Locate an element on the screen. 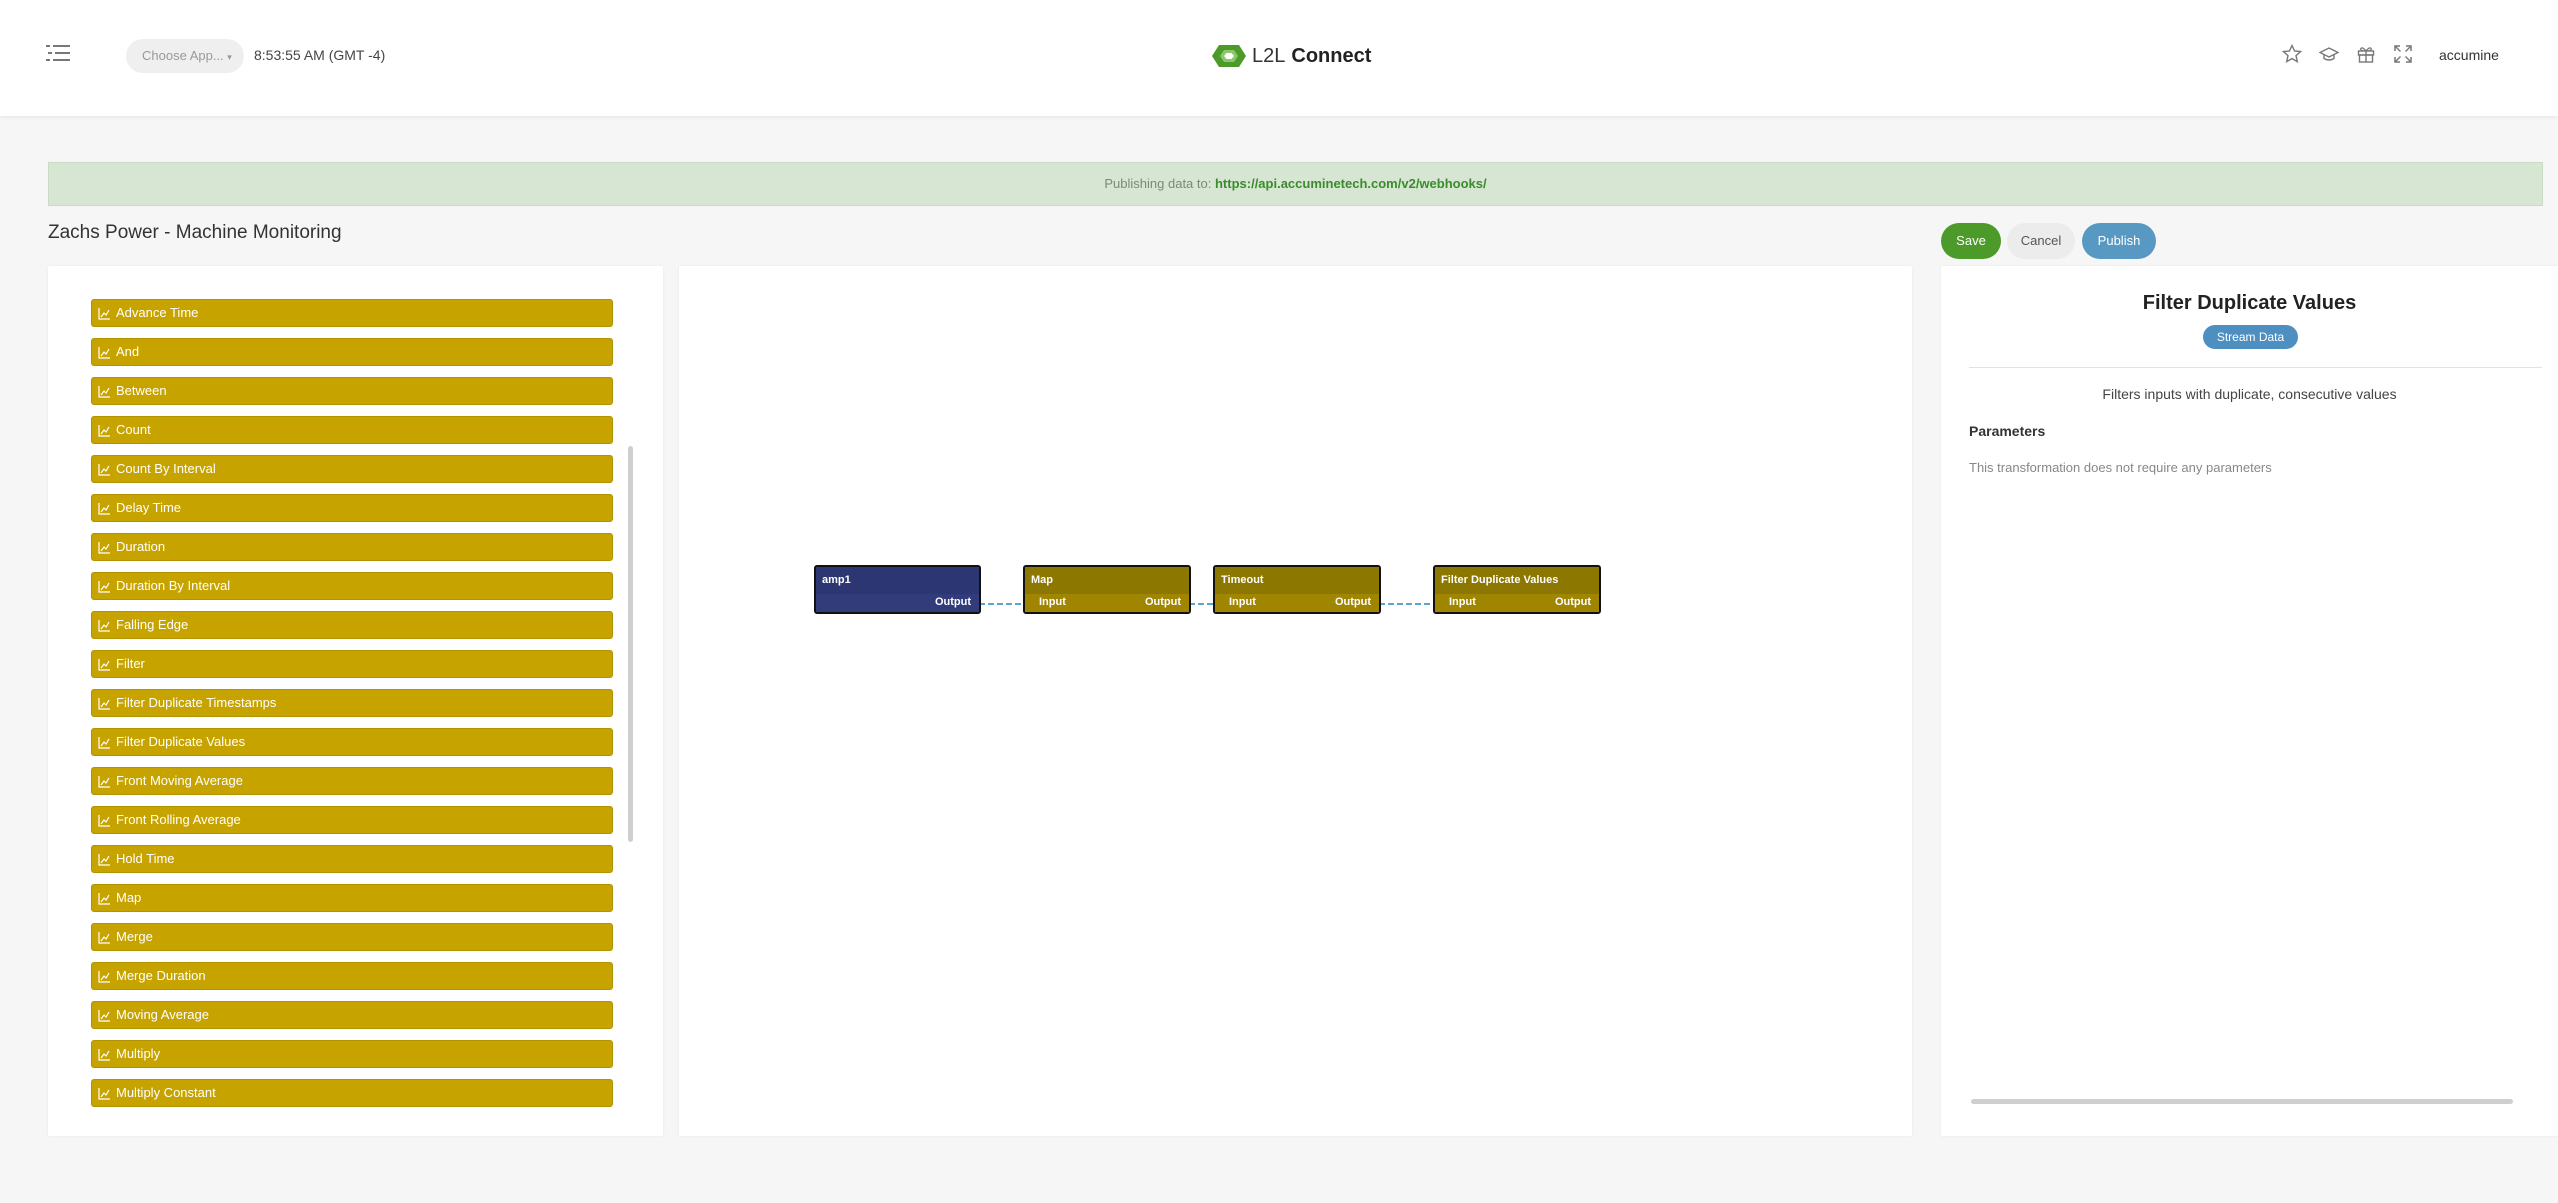  palette-item: Filter Duplicate Timestamps is located at coordinates (352, 703).